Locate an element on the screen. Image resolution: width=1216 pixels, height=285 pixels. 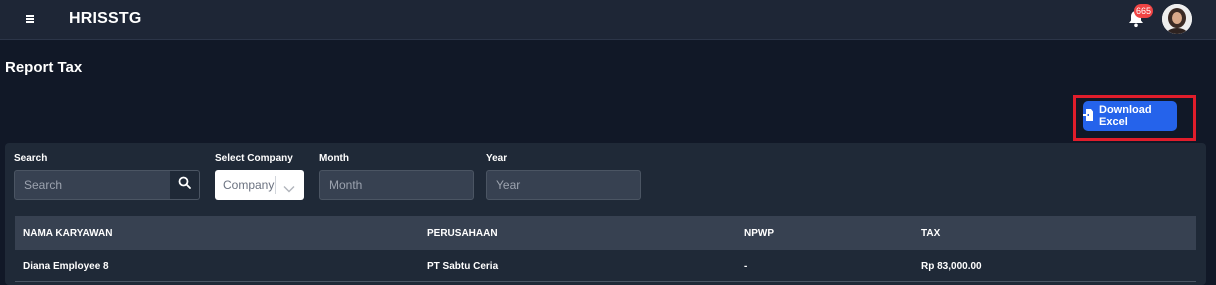
company-select: Company is located at coordinates (259, 185).